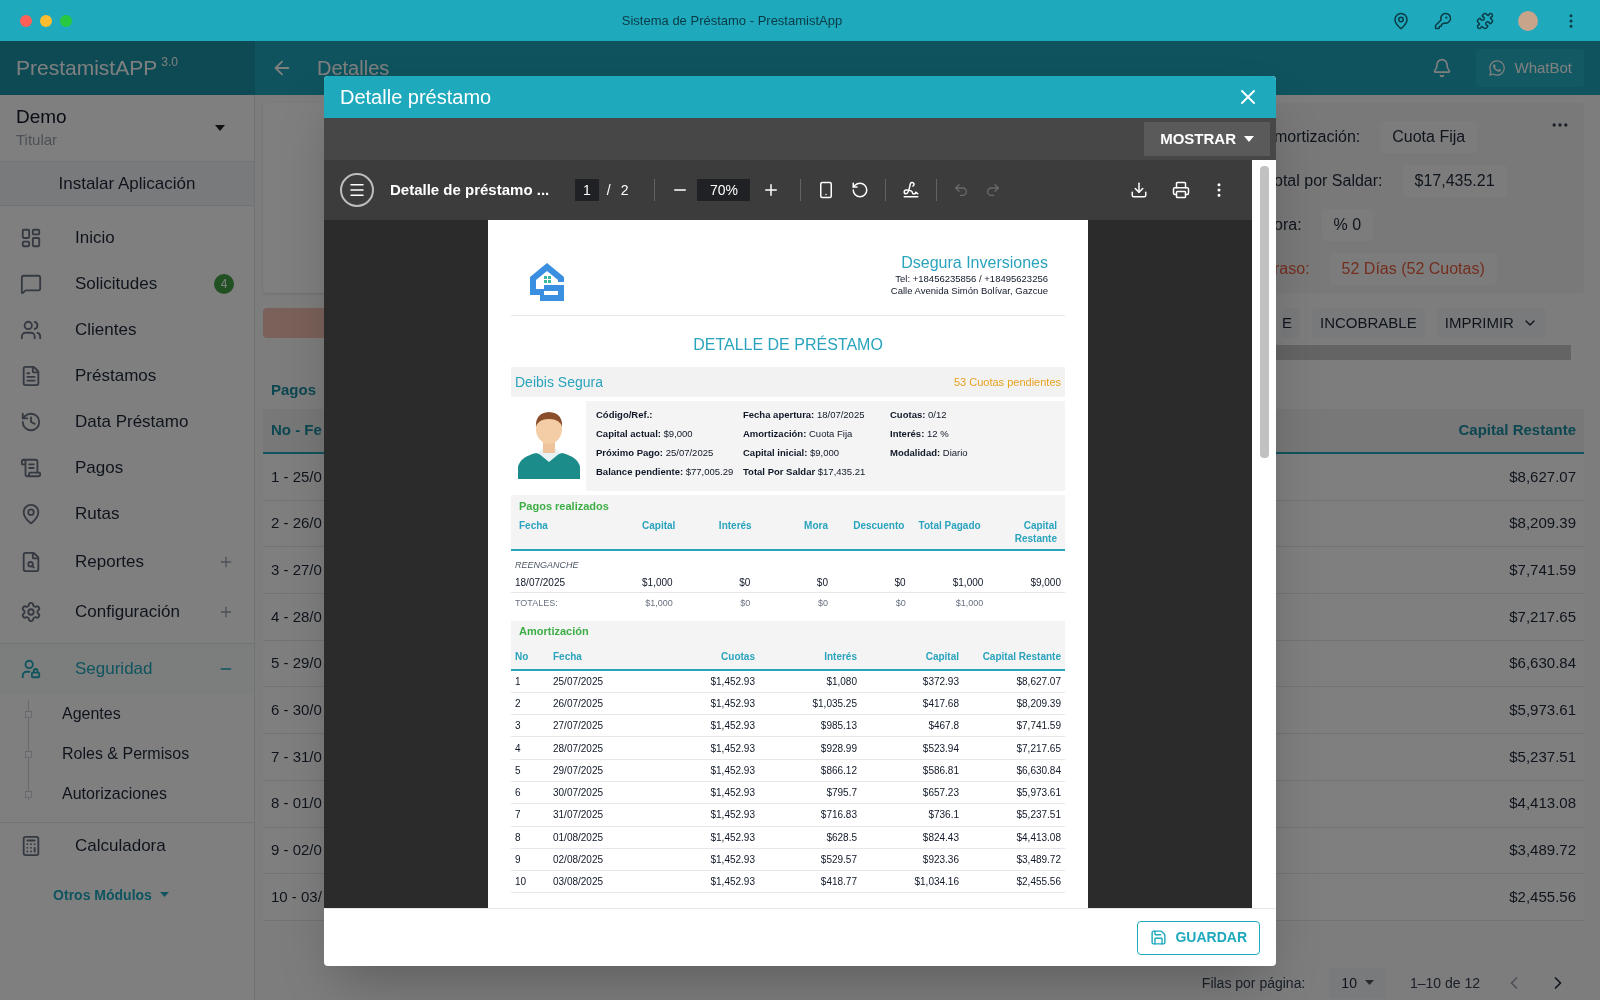 The height and width of the screenshot is (1000, 1600). I want to click on table-cell-text: $1,080, so click(841, 681).